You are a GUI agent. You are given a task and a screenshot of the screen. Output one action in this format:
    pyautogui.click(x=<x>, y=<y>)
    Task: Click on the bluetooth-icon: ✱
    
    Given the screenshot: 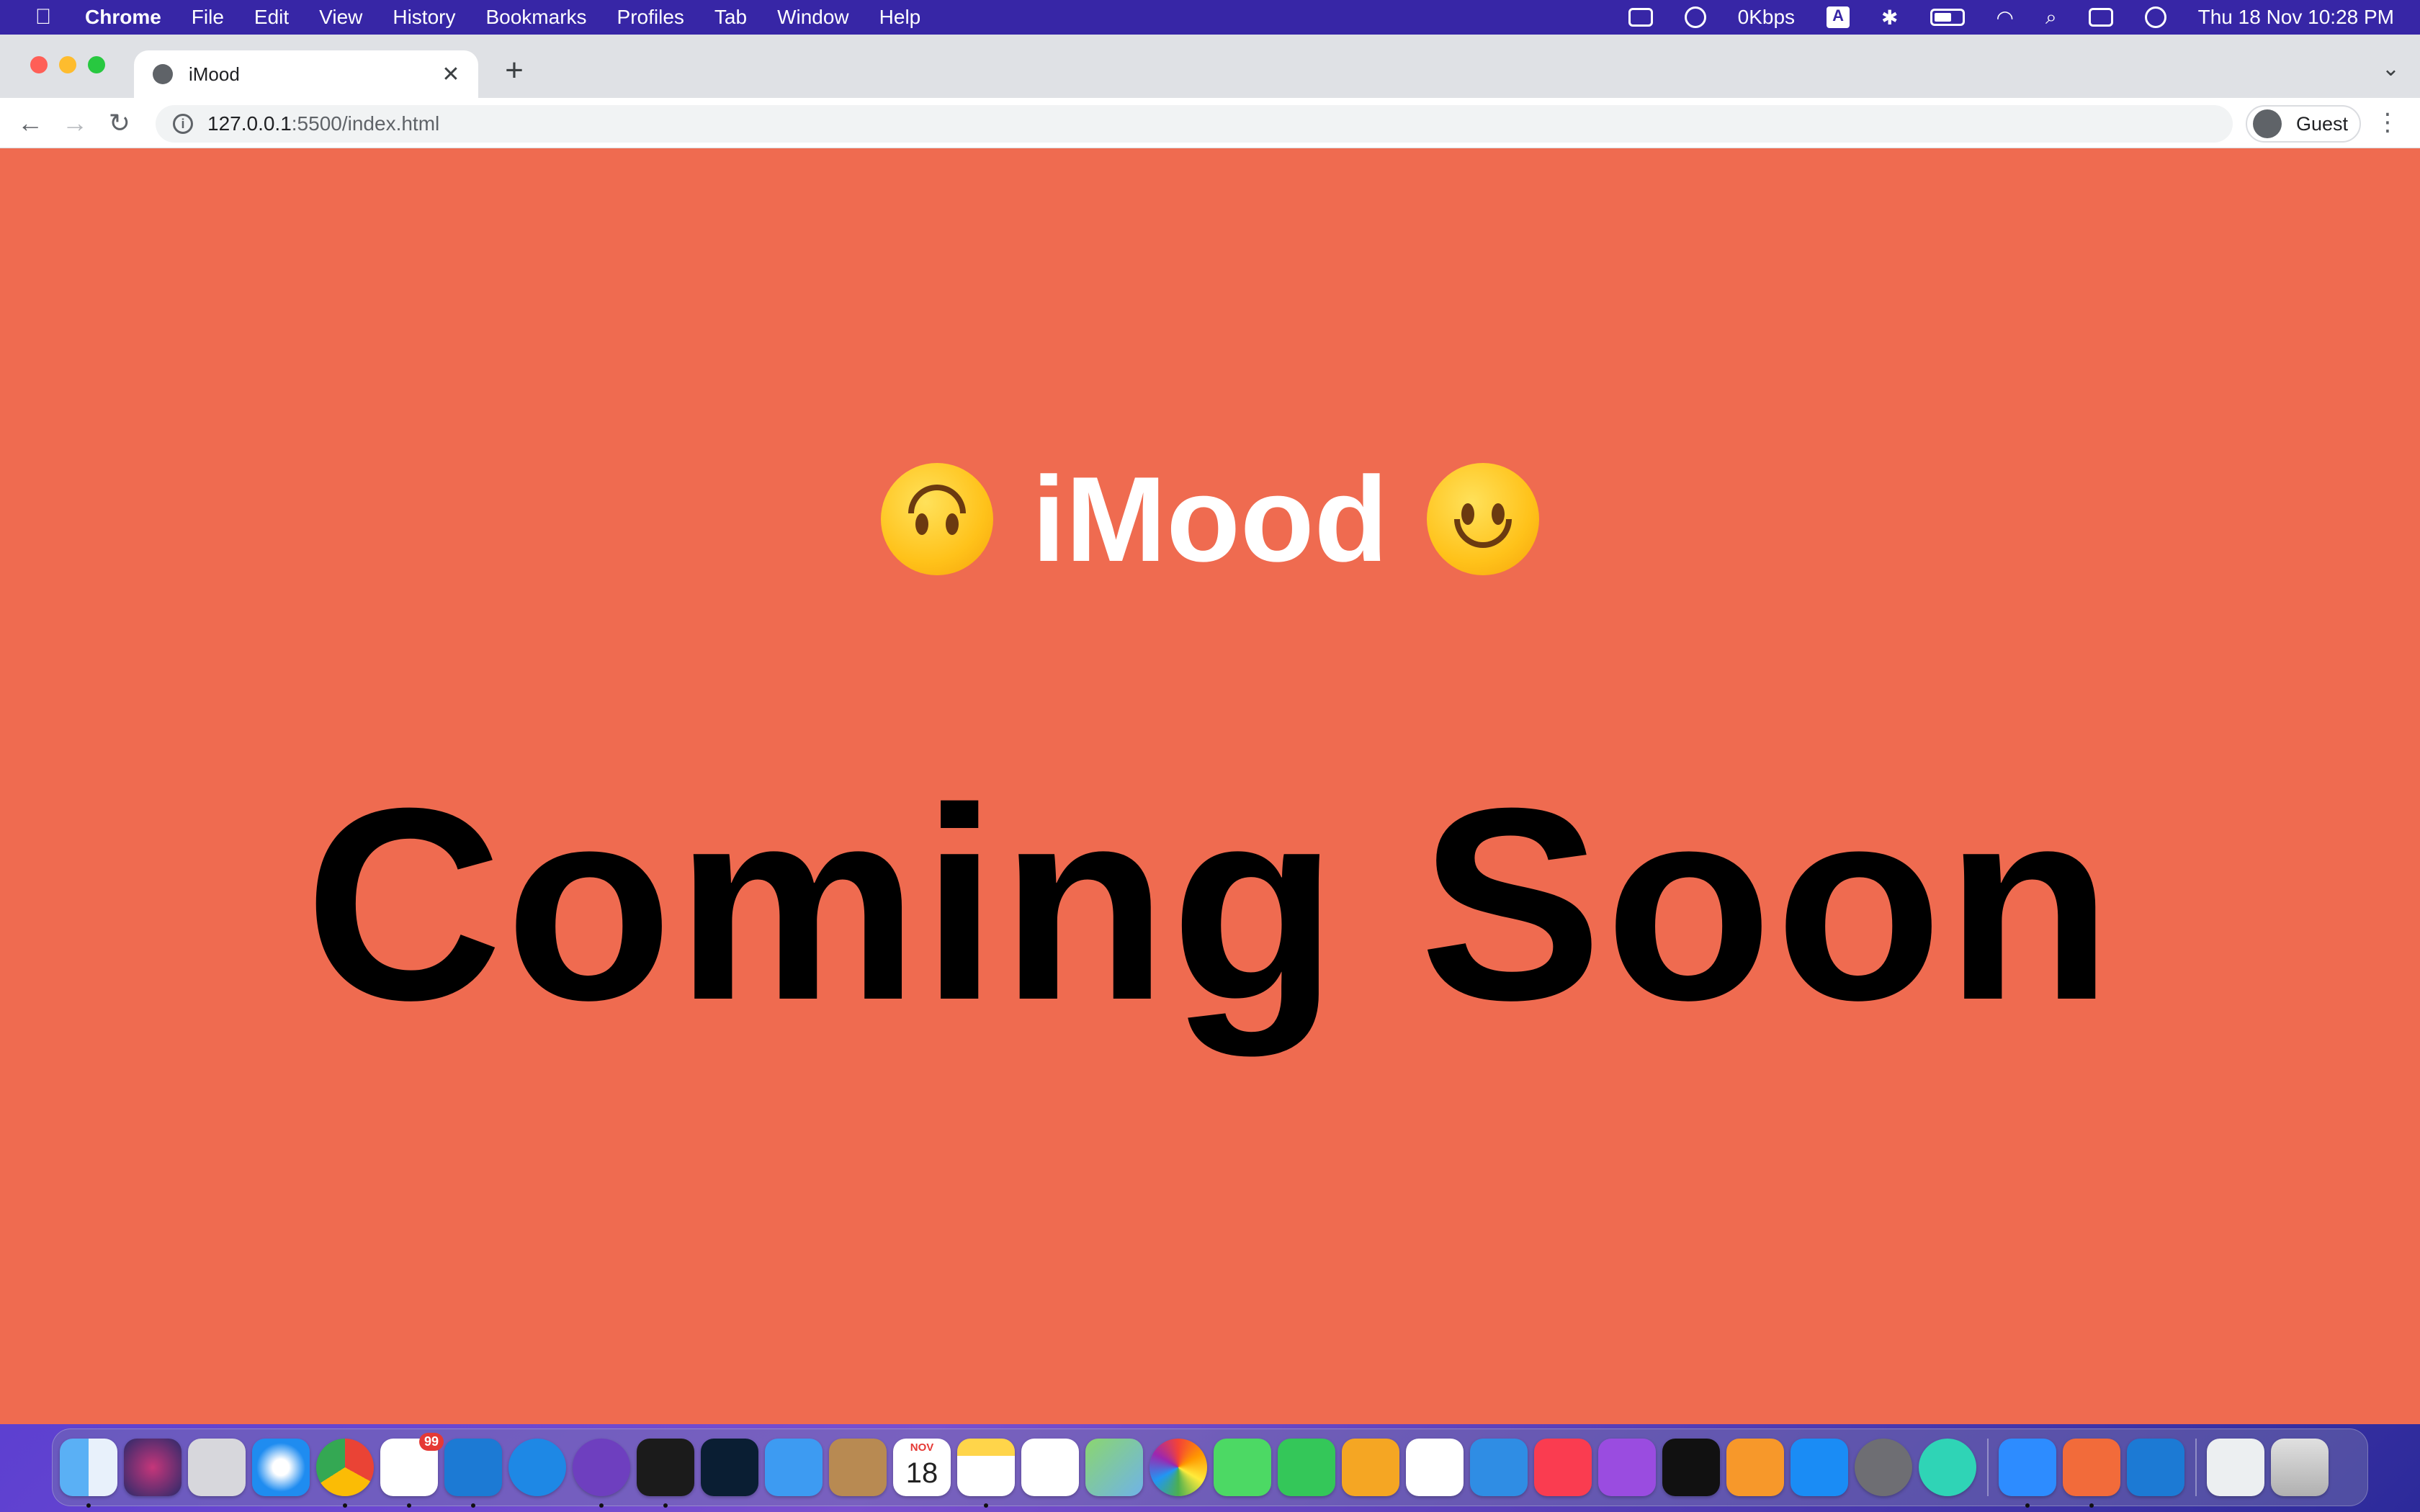 What is the action you would take?
    pyautogui.click(x=1890, y=18)
    